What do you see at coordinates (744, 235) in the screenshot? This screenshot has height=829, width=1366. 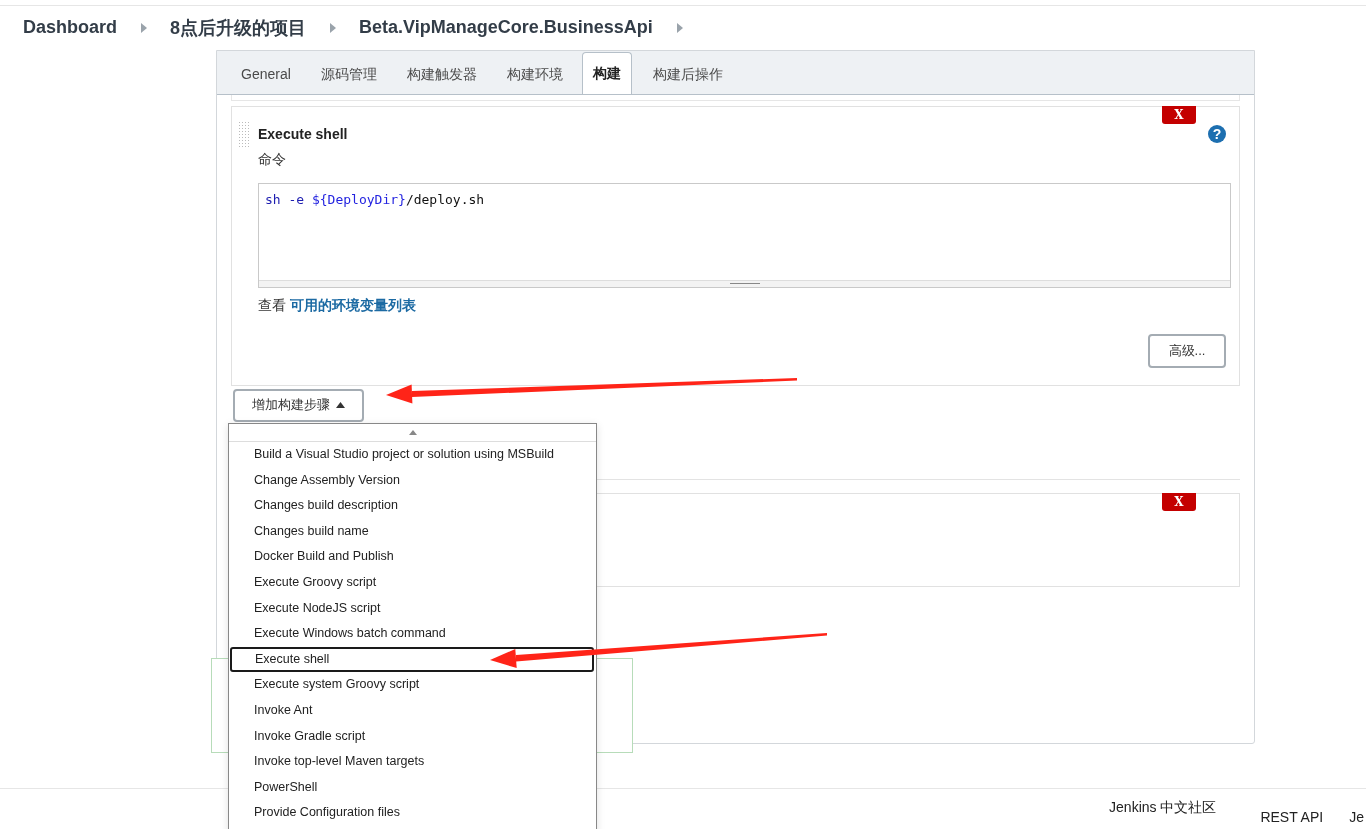 I see `command-editor: sh -e ${DeployDir}/deploy.sh` at bounding box center [744, 235].